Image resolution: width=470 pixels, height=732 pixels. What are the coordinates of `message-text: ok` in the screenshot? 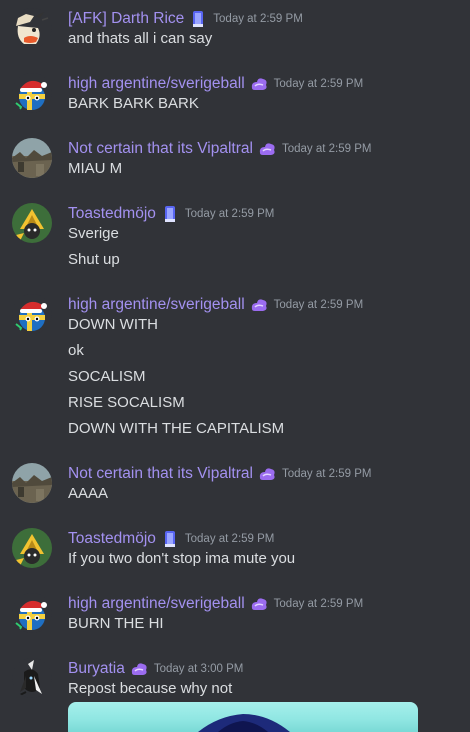 It's located at (76, 350).